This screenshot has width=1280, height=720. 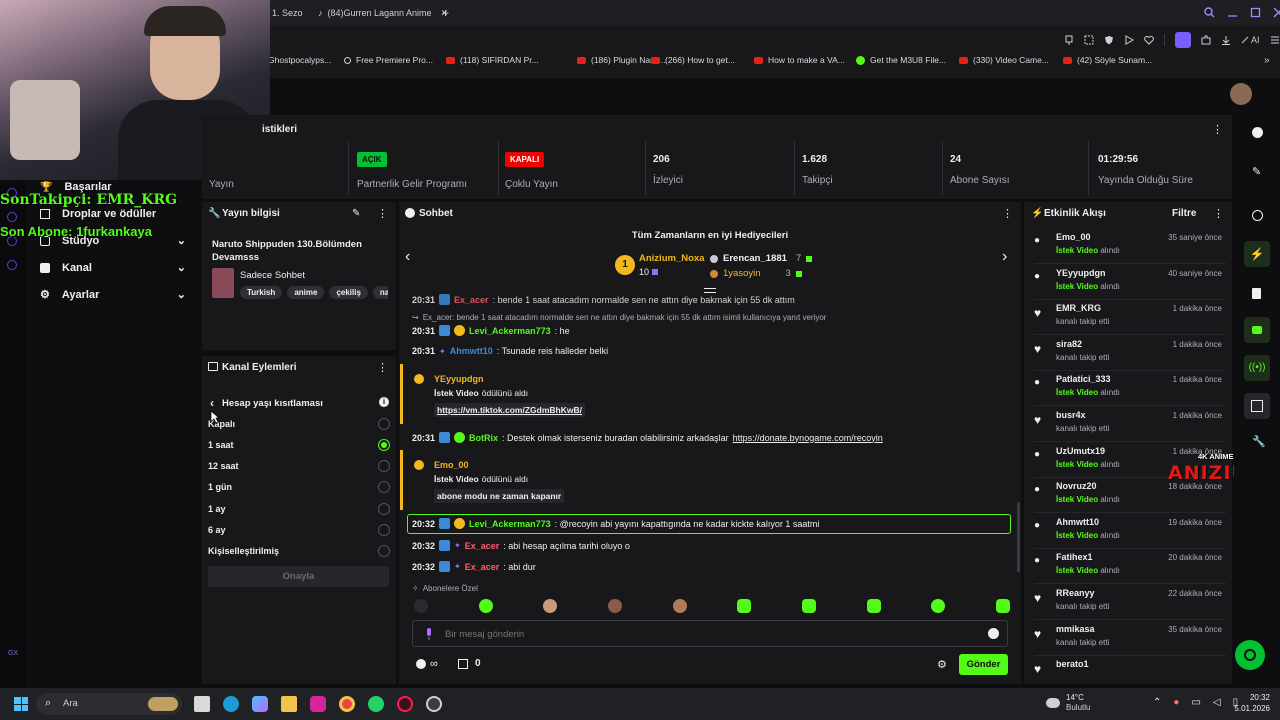 I want to click on play-icon, so click(x=1129, y=40).